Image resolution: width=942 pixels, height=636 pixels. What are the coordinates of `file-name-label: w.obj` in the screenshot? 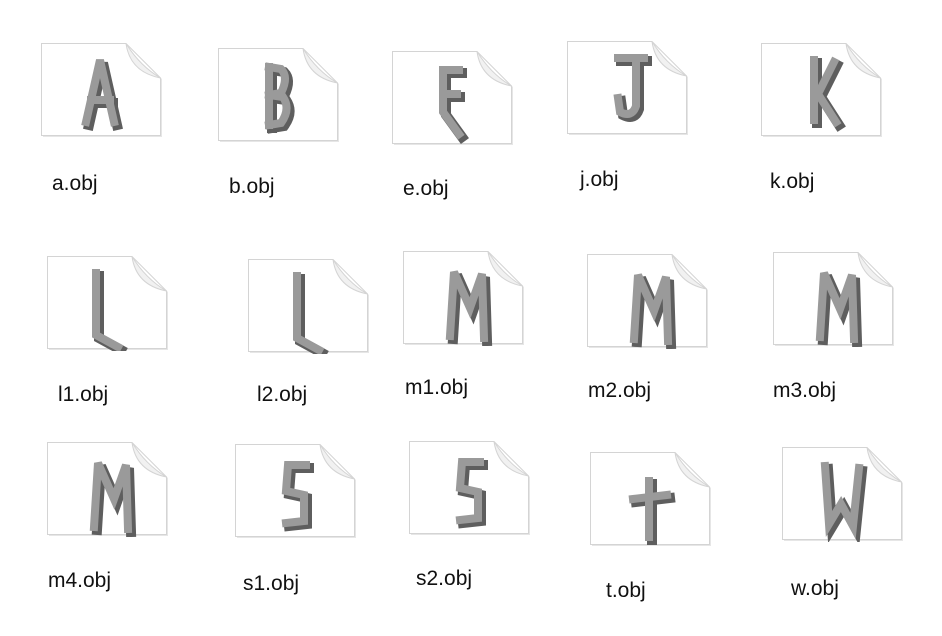 It's located at (841, 589).